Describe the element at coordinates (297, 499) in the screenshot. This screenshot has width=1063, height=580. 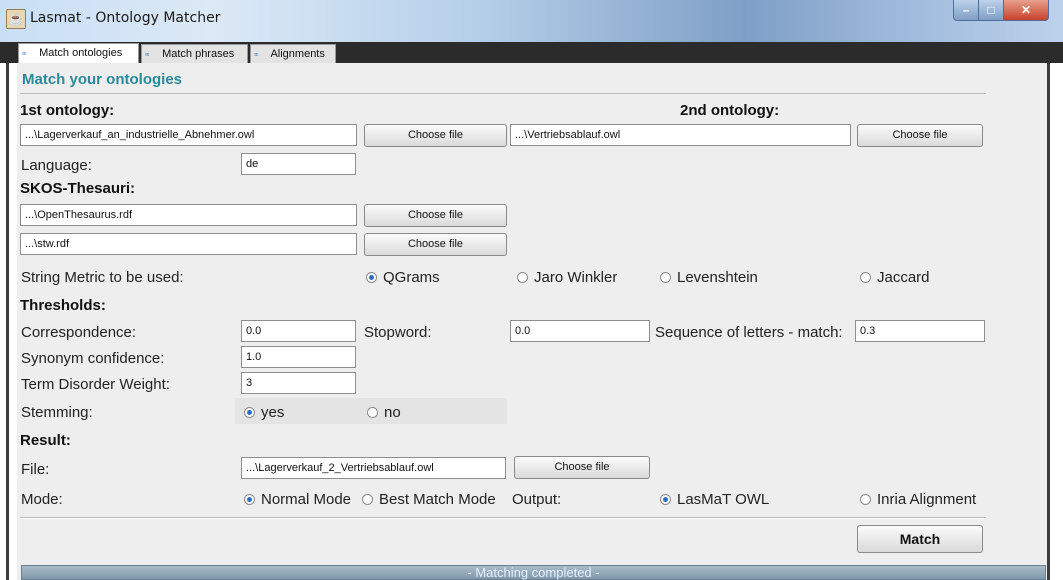
I see `mode-option-normal: Normal Mode` at that location.